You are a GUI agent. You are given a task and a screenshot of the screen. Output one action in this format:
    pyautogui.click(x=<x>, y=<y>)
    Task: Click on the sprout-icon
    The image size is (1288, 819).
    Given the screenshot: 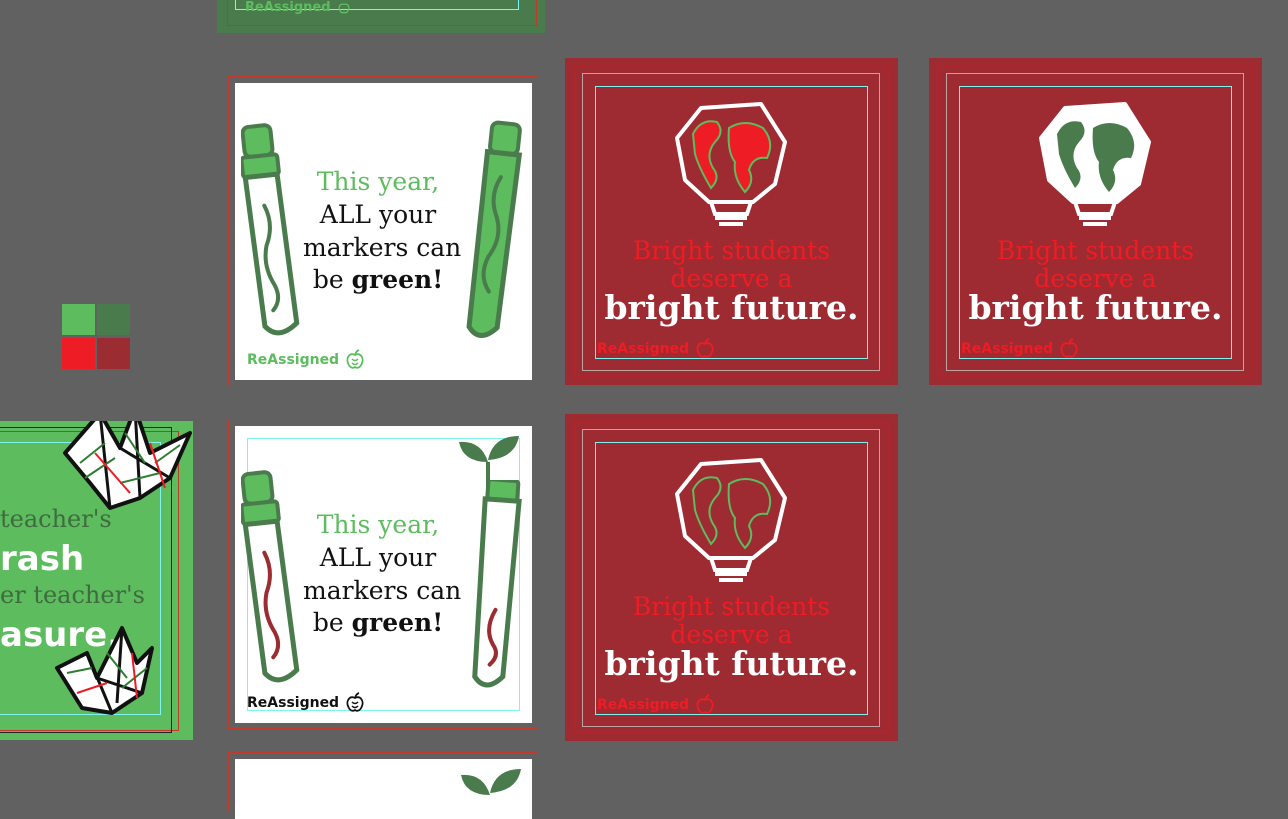 What is the action you would take?
    pyautogui.click(x=490, y=780)
    